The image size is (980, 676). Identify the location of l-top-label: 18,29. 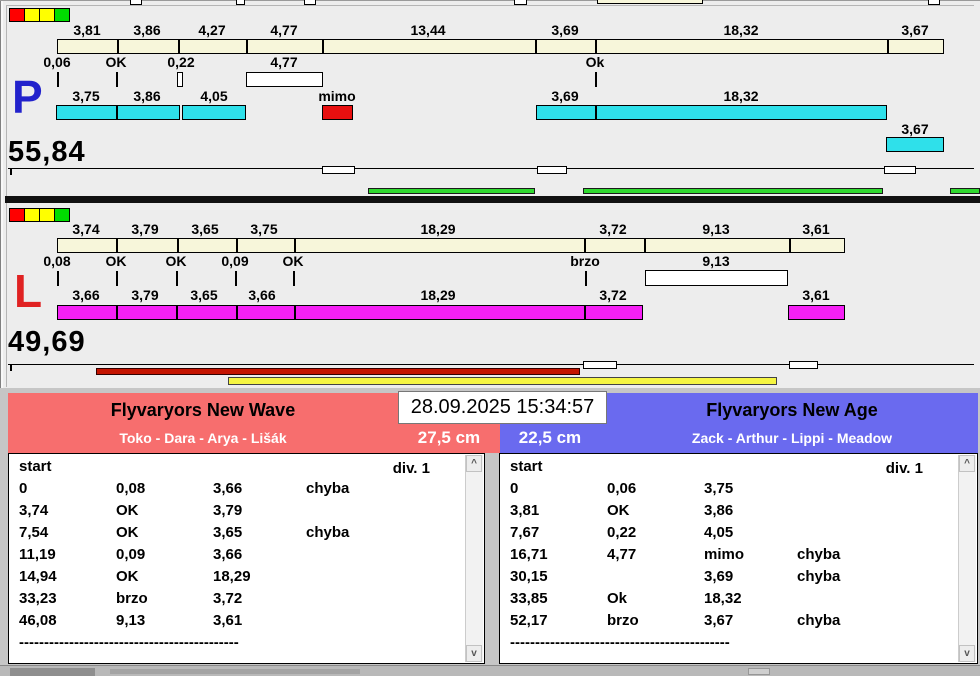
(438, 229).